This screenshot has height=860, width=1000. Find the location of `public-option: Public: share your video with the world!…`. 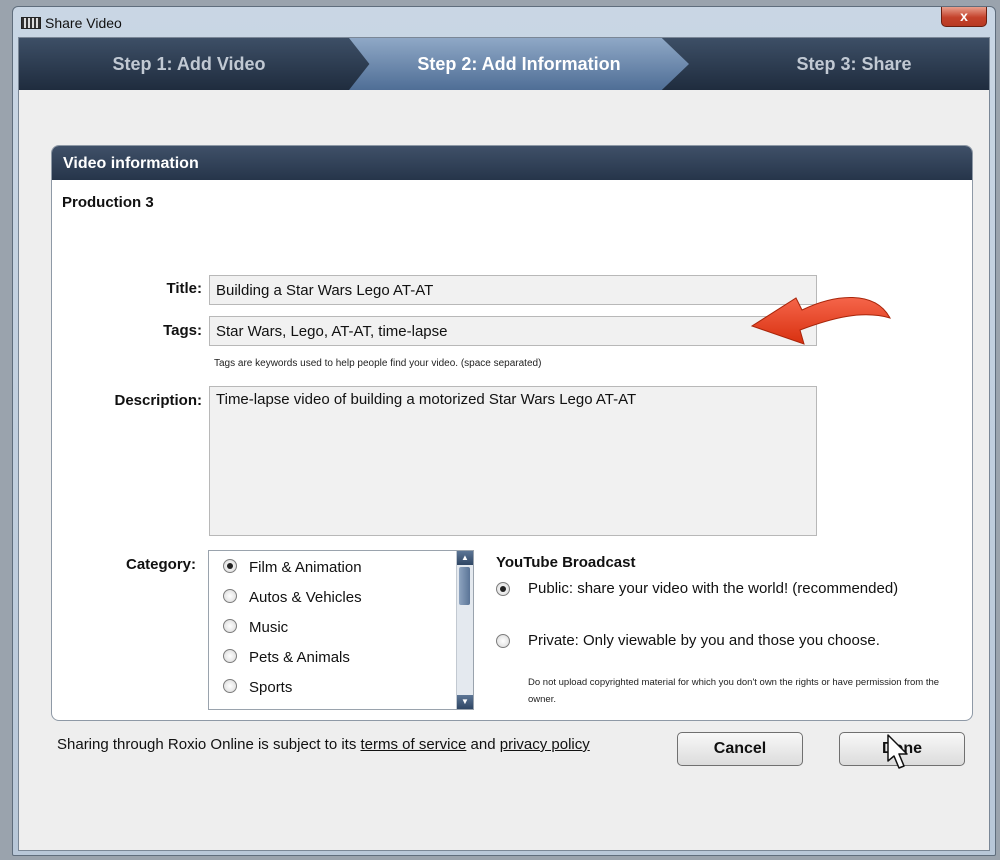

public-option: Public: share your video with the world!… is located at coordinates (702, 600).